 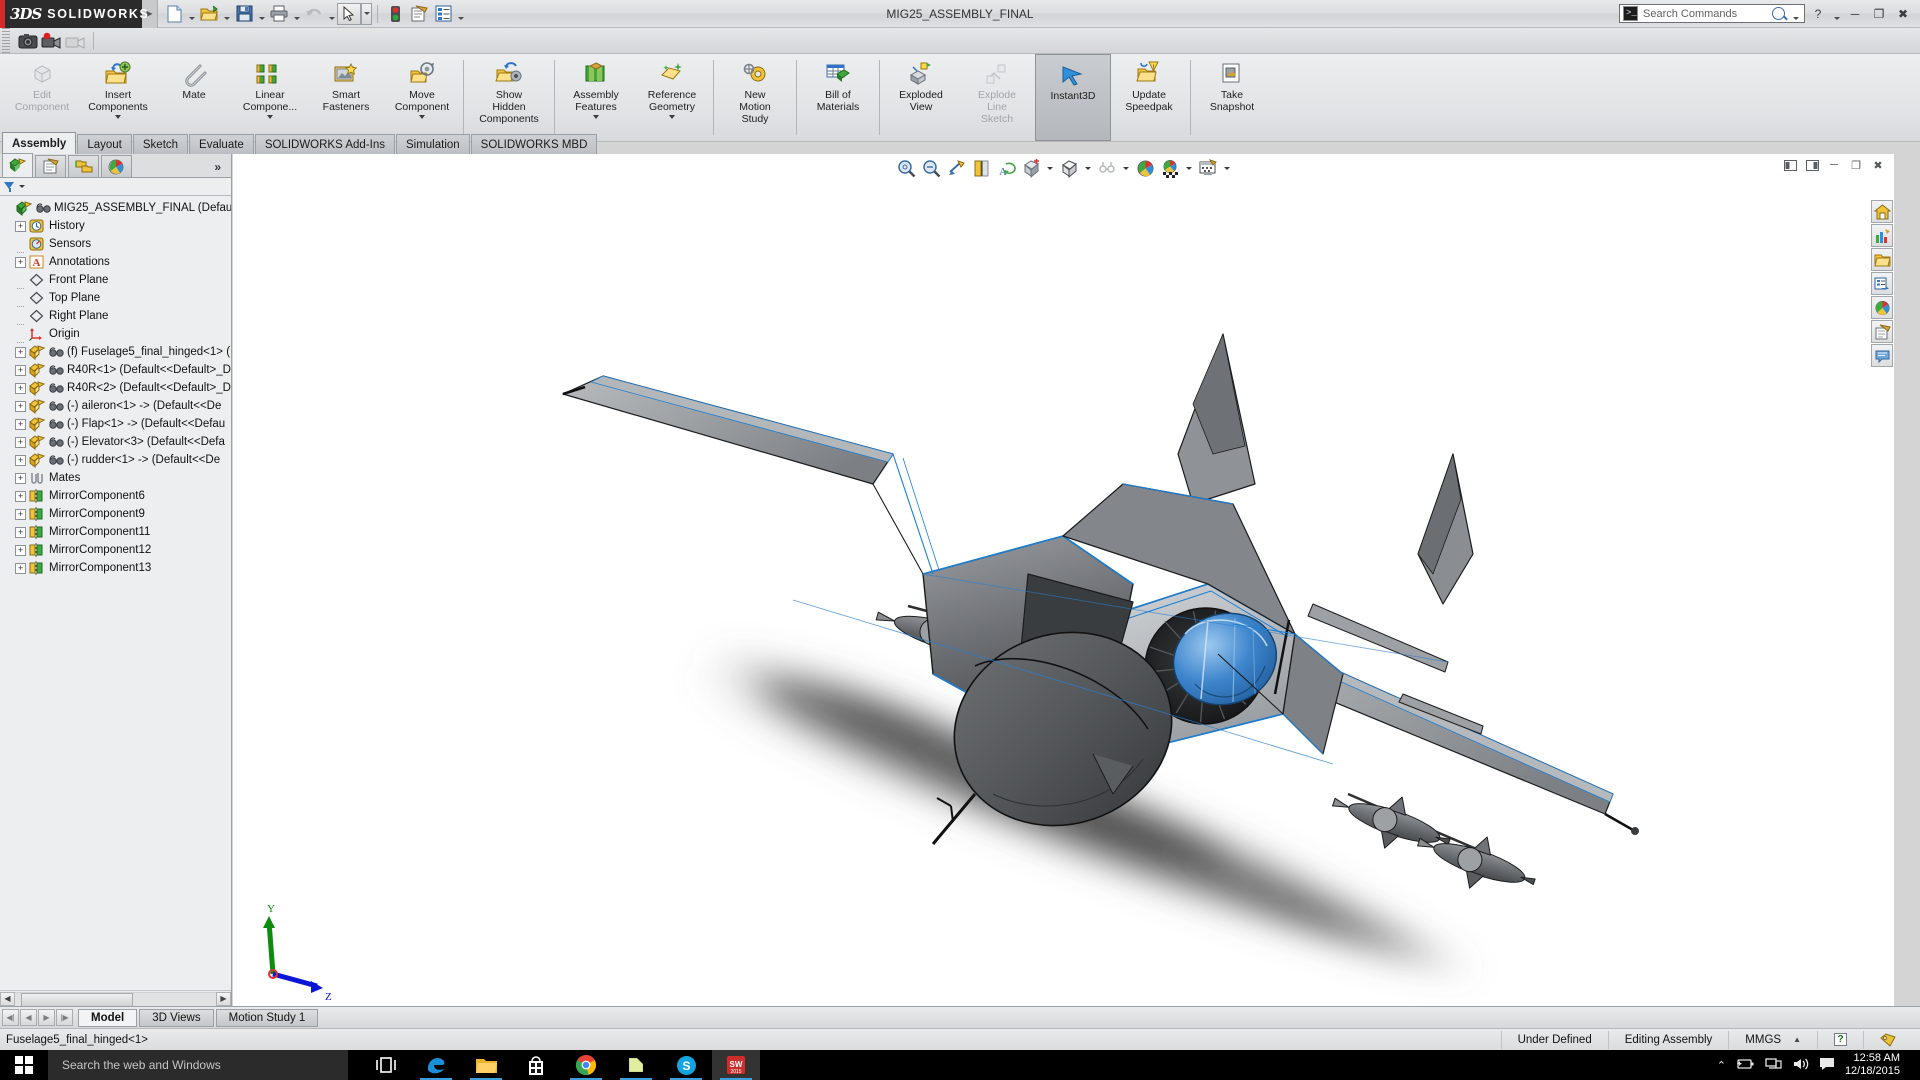 What do you see at coordinates (116, 262) in the screenshot?
I see `tree-node: + A Annotations` at bounding box center [116, 262].